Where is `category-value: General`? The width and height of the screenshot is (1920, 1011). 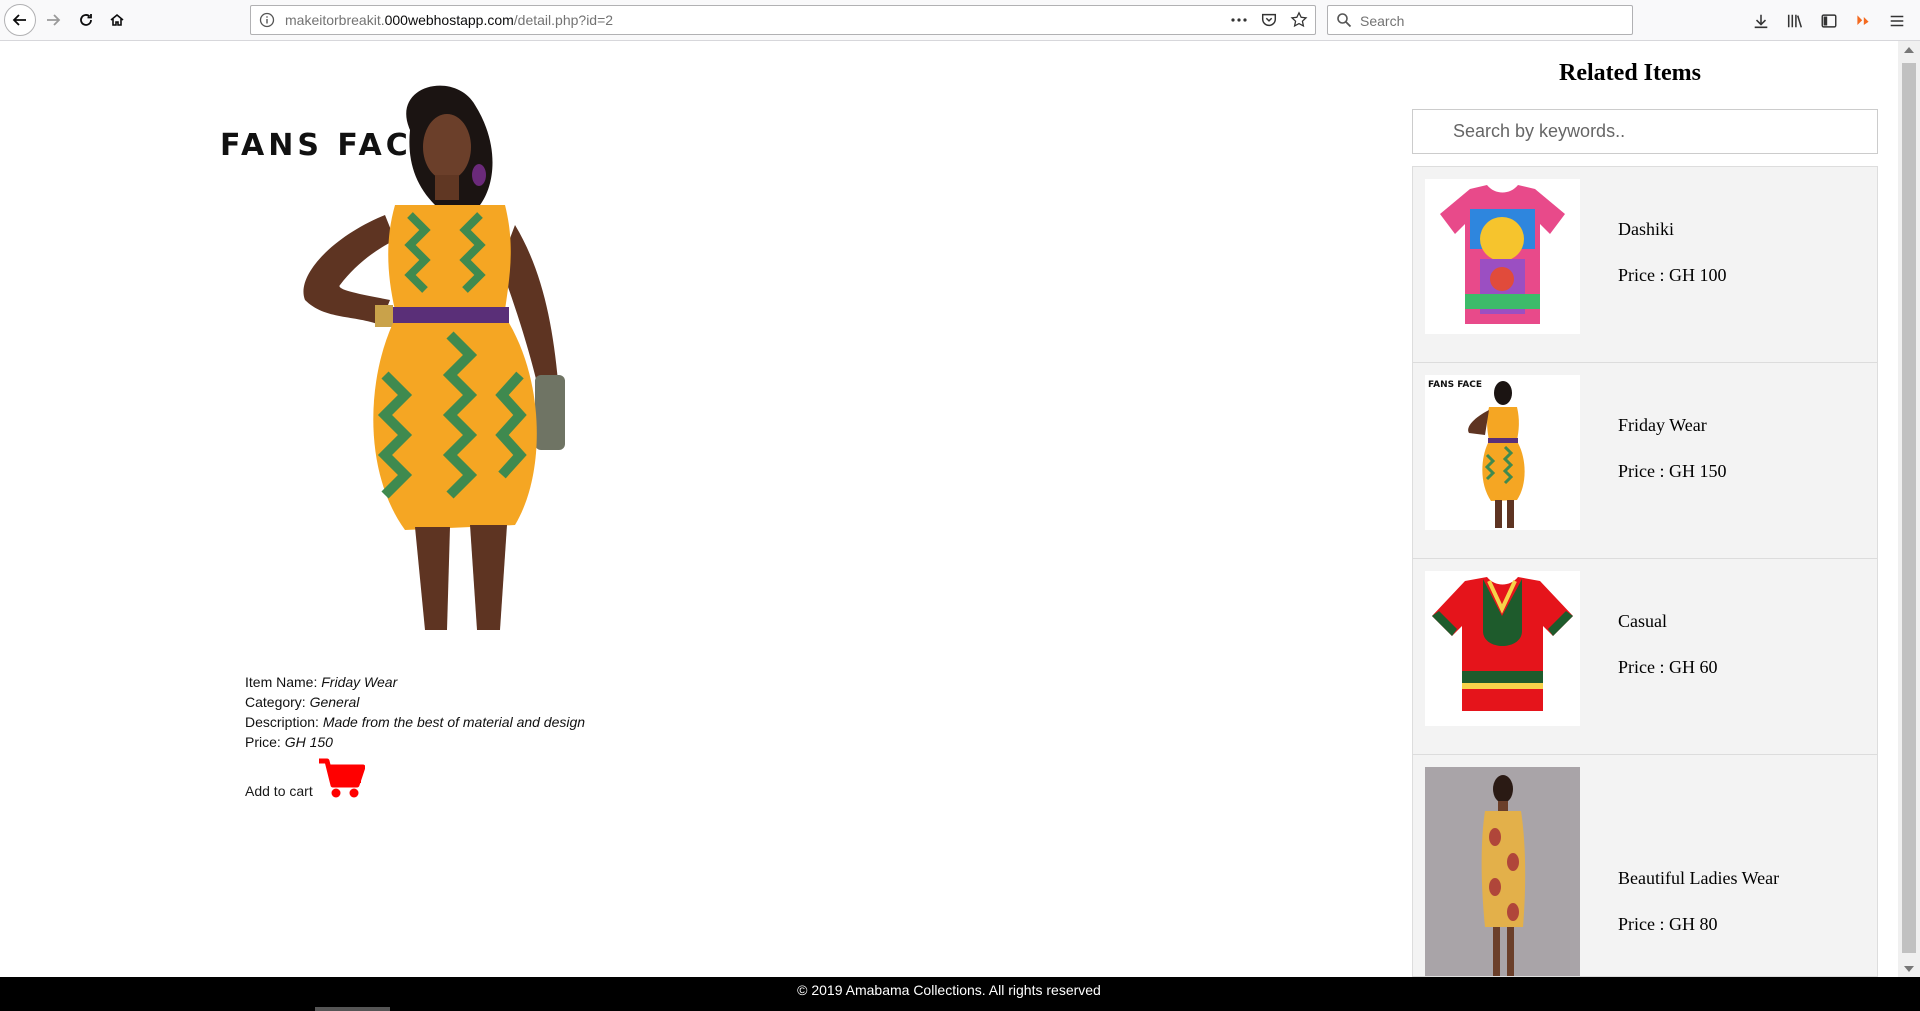
category-value: General is located at coordinates (334, 702).